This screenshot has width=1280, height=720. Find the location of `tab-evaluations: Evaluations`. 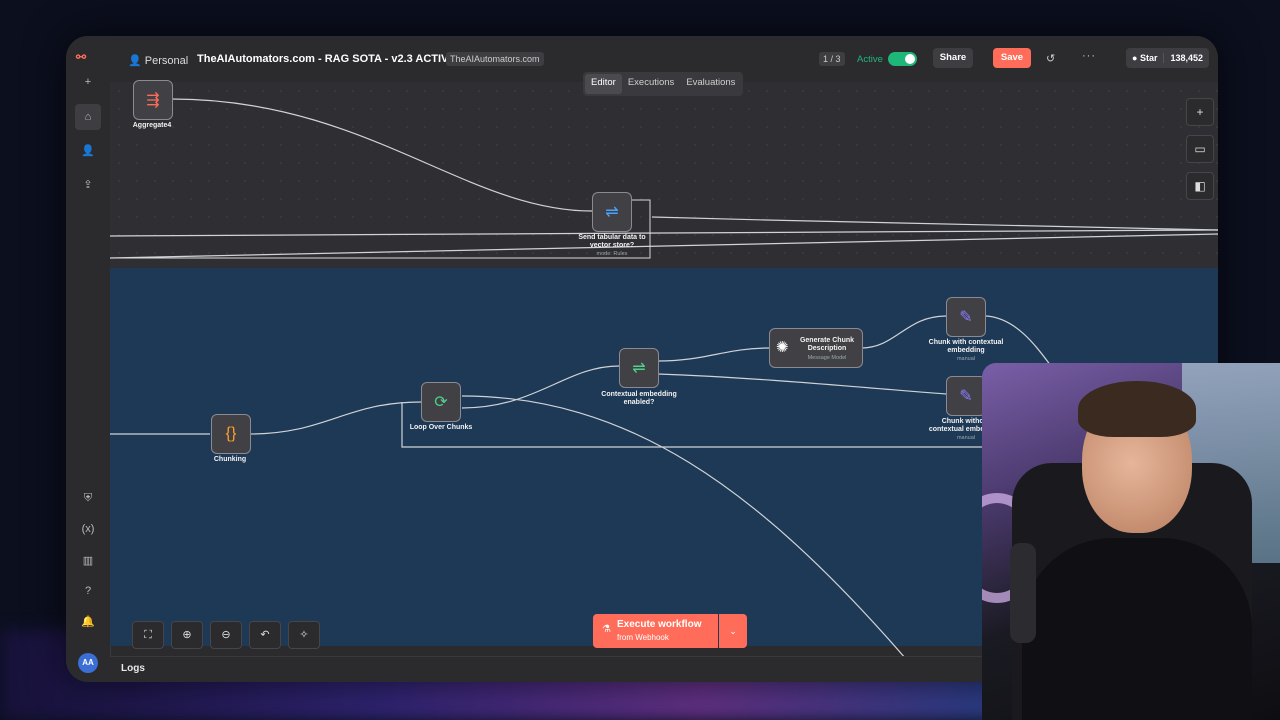

tab-evaluations: Evaluations is located at coordinates (710, 84).